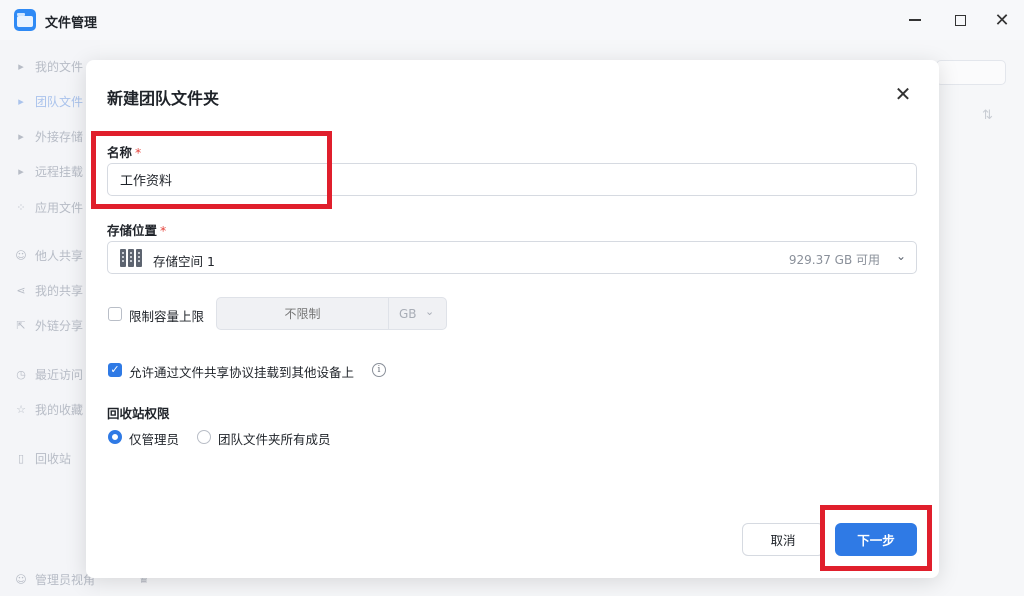 This screenshot has height=596, width=1024. I want to click on info-icon: i, so click(379, 370).